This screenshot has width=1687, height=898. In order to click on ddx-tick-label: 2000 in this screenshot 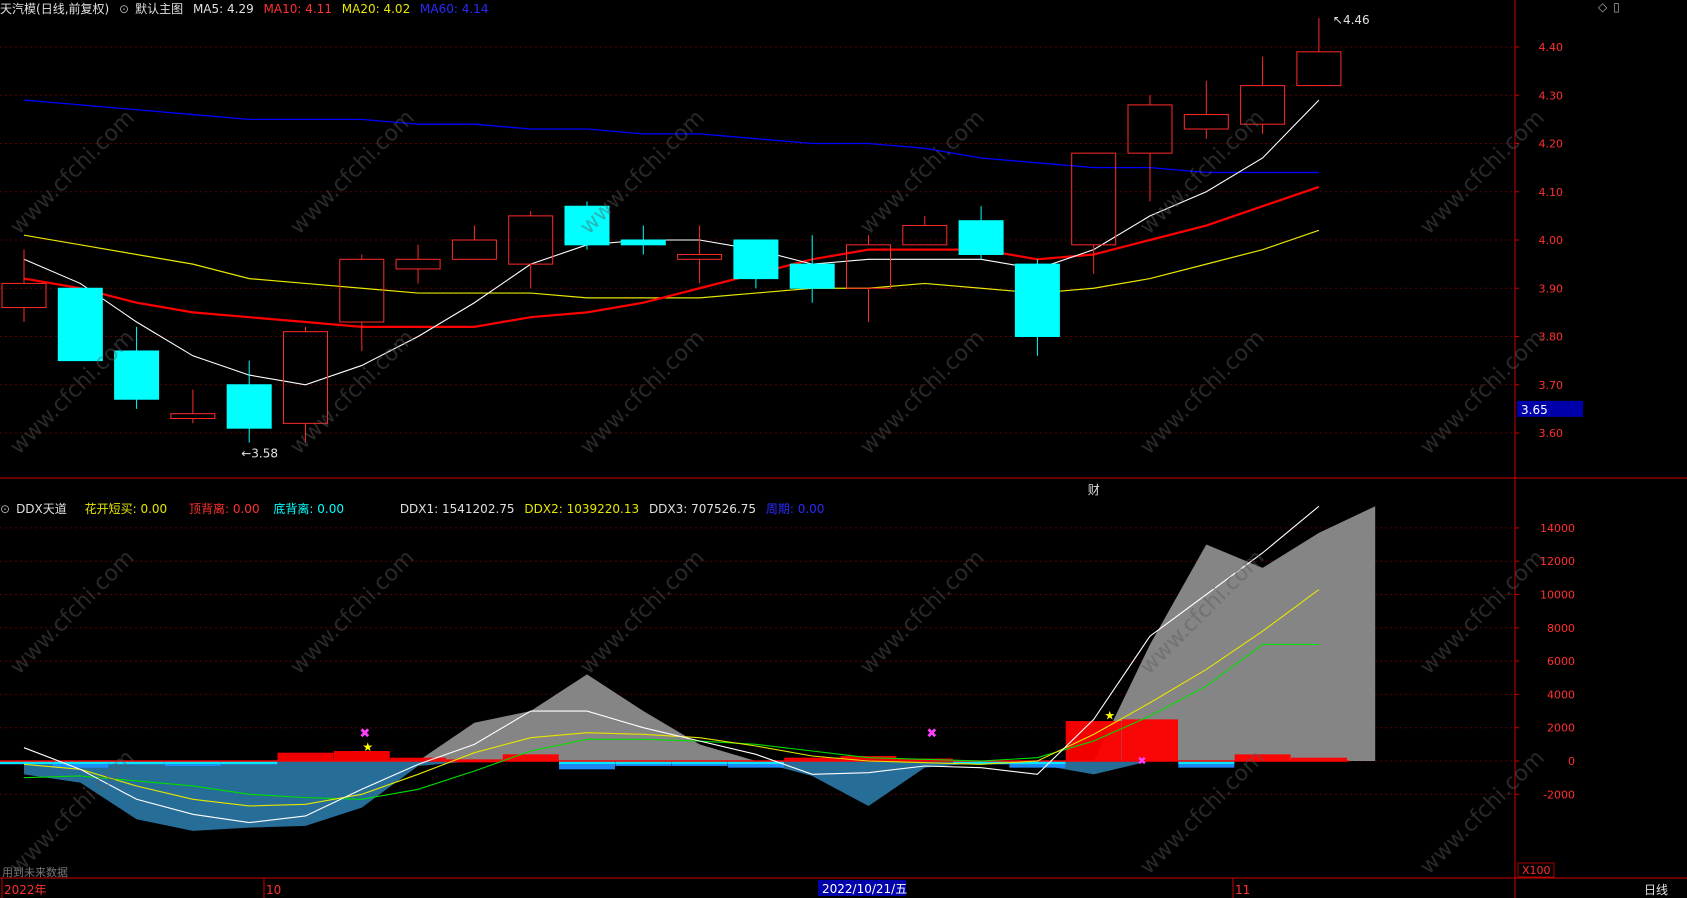, I will do `click(1561, 728)`.